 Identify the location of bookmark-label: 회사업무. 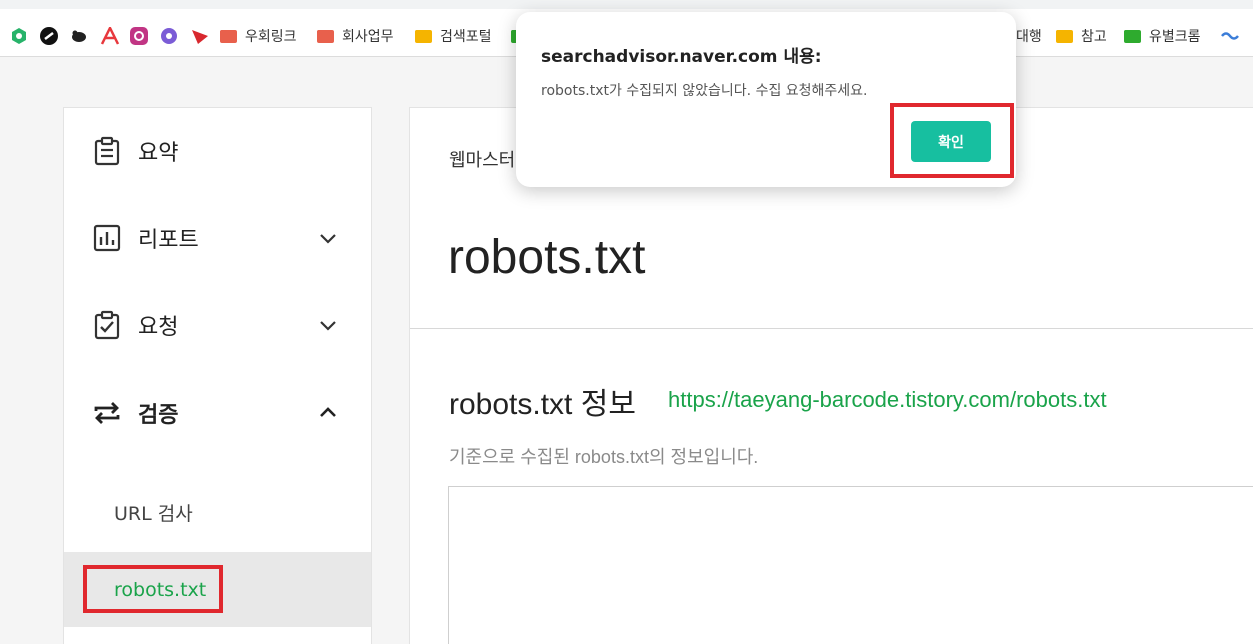
(368, 37).